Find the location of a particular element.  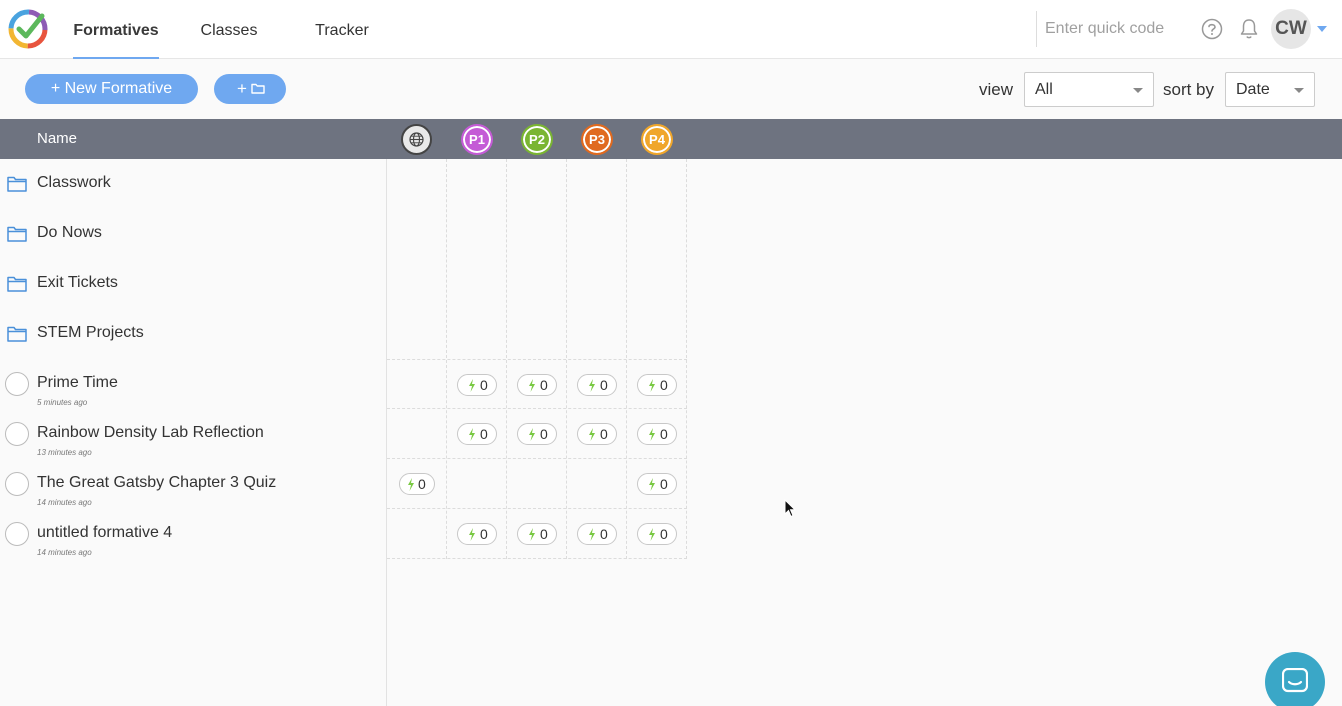

formative-title: untitled formative 4 is located at coordinates (104, 533).